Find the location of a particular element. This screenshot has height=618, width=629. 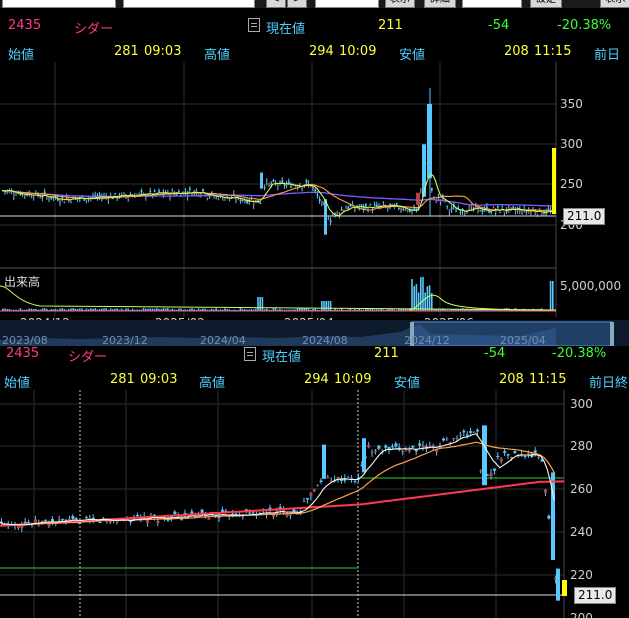

volume-label: 出来高 is located at coordinates (22, 281).